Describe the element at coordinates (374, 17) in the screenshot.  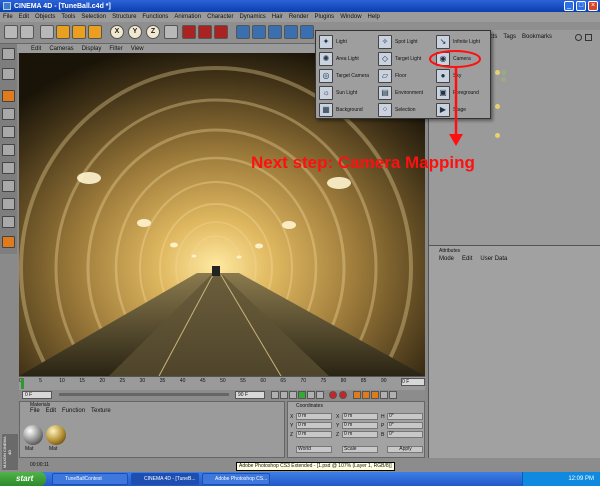
I see `menu-help: Help` at that location.